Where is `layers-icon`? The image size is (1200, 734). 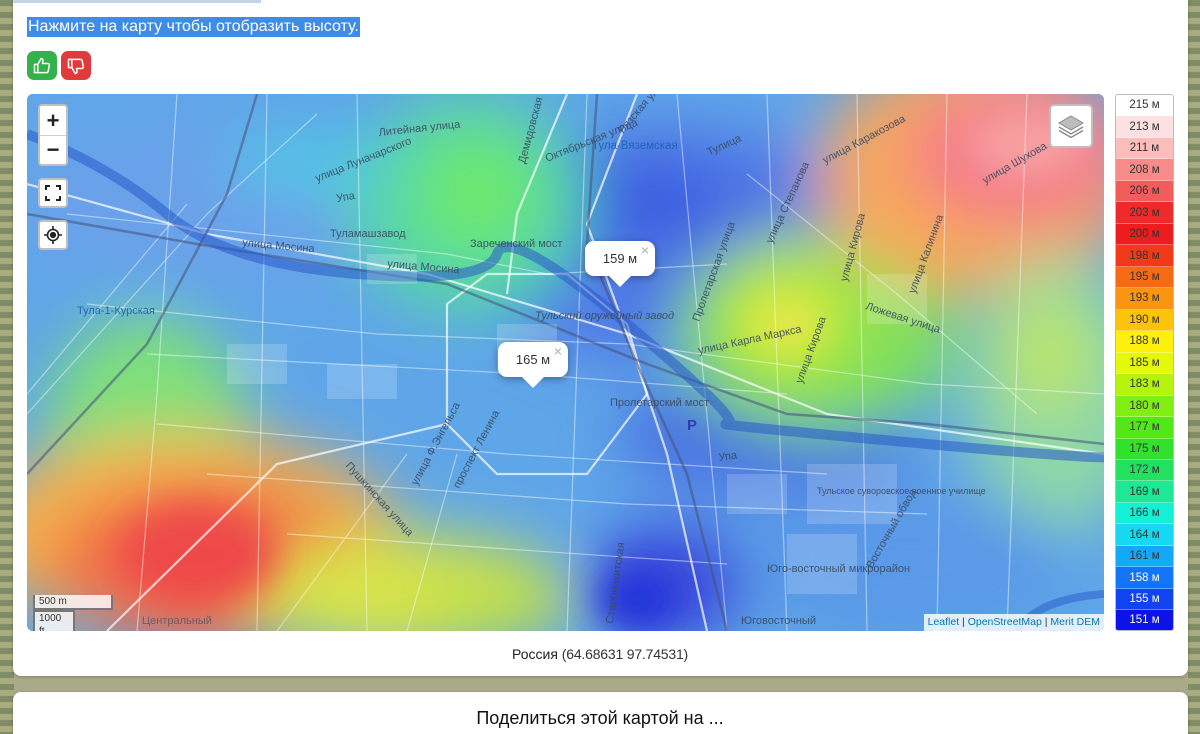 layers-icon is located at coordinates (1071, 127).